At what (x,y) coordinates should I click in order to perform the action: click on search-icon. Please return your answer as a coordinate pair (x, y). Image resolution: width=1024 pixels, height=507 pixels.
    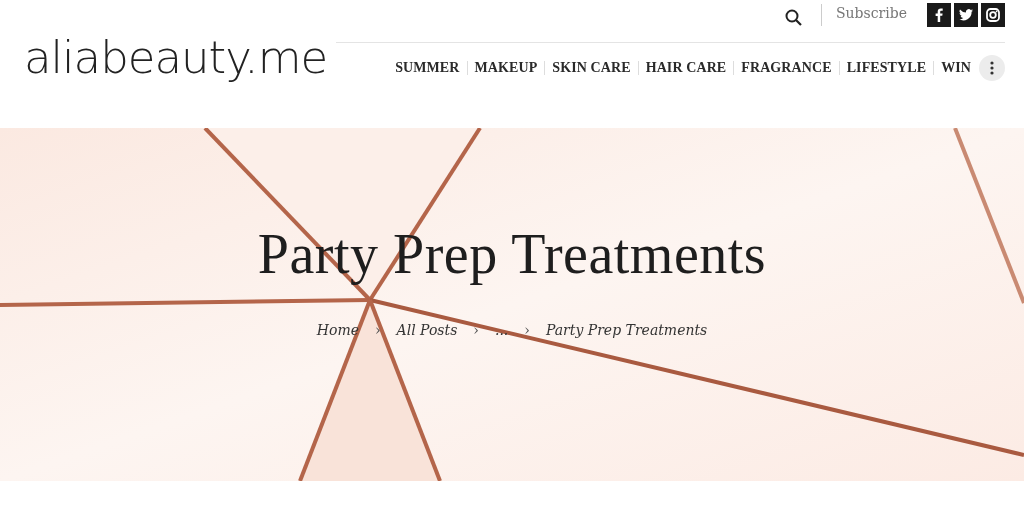
    Looking at the image, I should click on (793, 17).